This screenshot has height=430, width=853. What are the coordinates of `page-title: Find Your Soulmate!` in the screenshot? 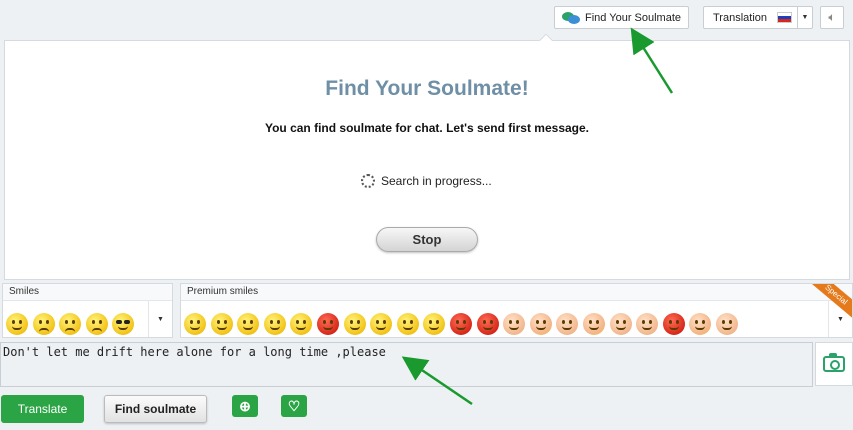 It's located at (427, 88).